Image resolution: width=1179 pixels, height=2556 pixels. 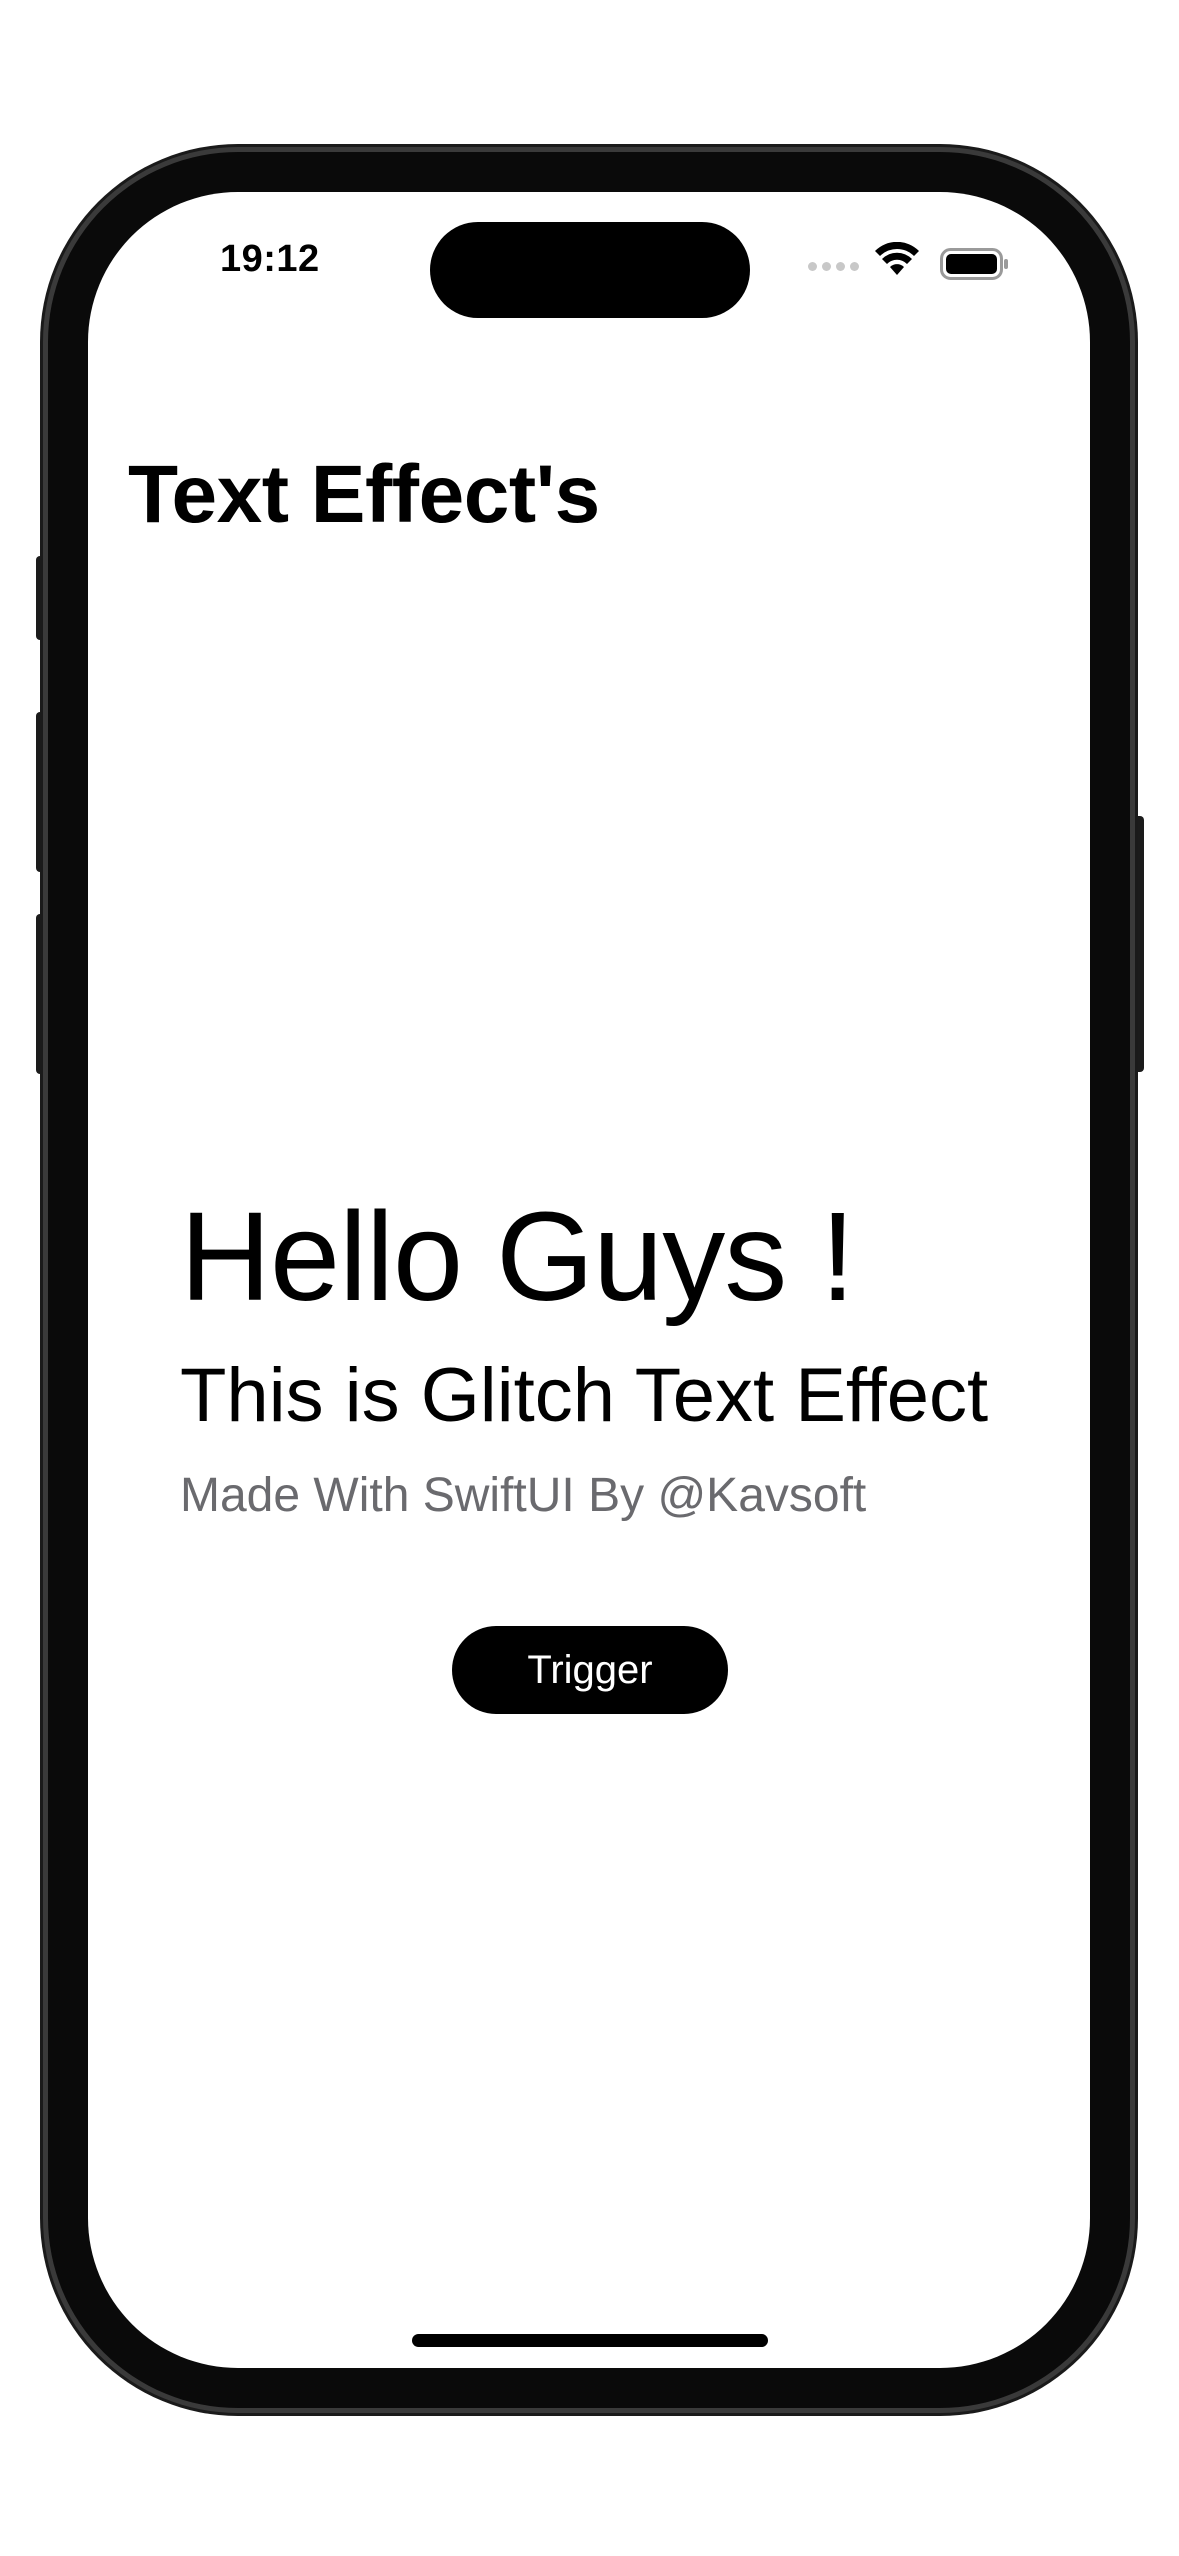 What do you see at coordinates (584, 1395) in the screenshot?
I see `subheadline-text: This is Glitch Text Effect` at bounding box center [584, 1395].